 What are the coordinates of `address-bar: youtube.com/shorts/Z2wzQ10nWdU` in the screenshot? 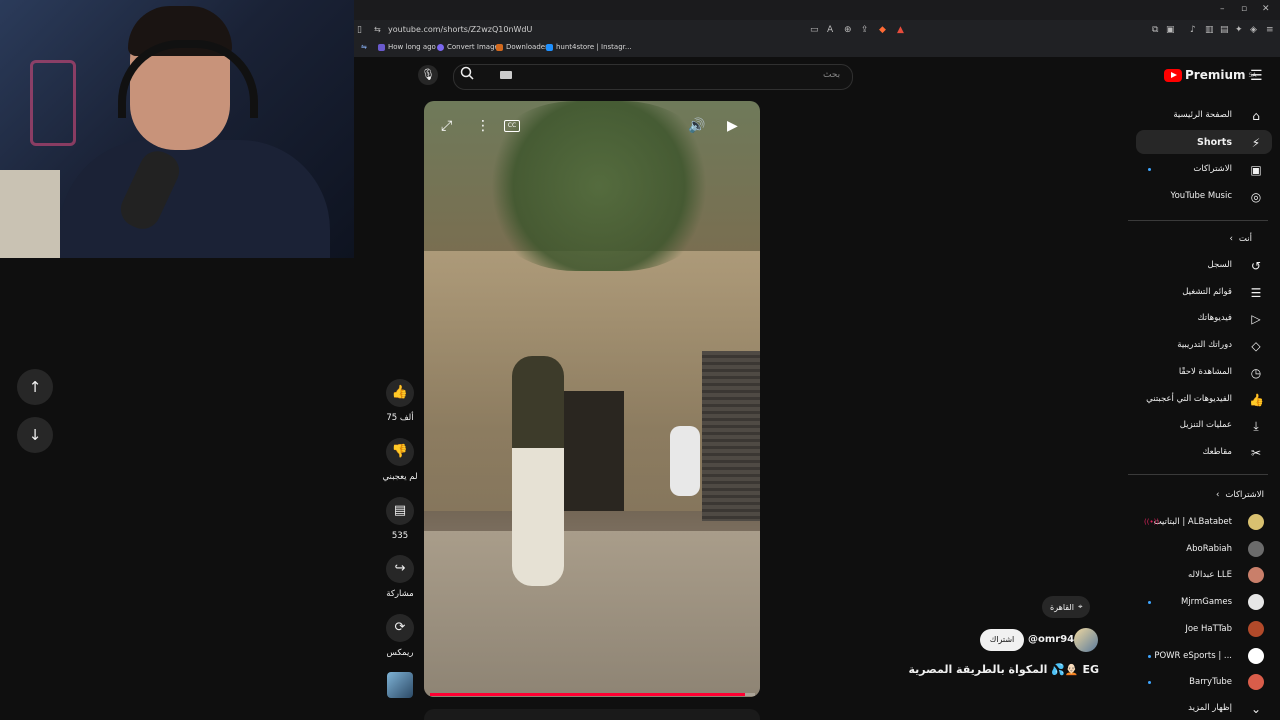 It's located at (460, 29).